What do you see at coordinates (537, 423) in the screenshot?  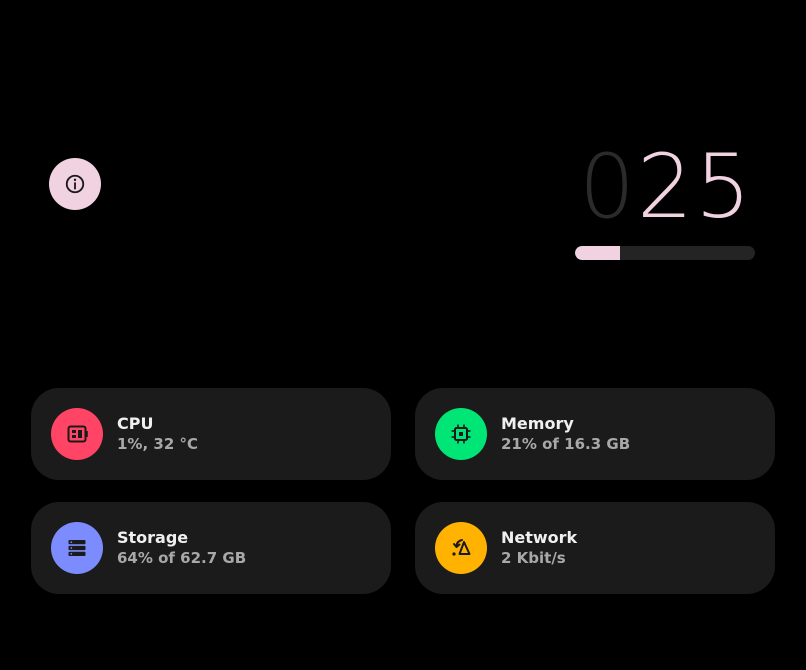 I see `memory-title: Memory` at bounding box center [537, 423].